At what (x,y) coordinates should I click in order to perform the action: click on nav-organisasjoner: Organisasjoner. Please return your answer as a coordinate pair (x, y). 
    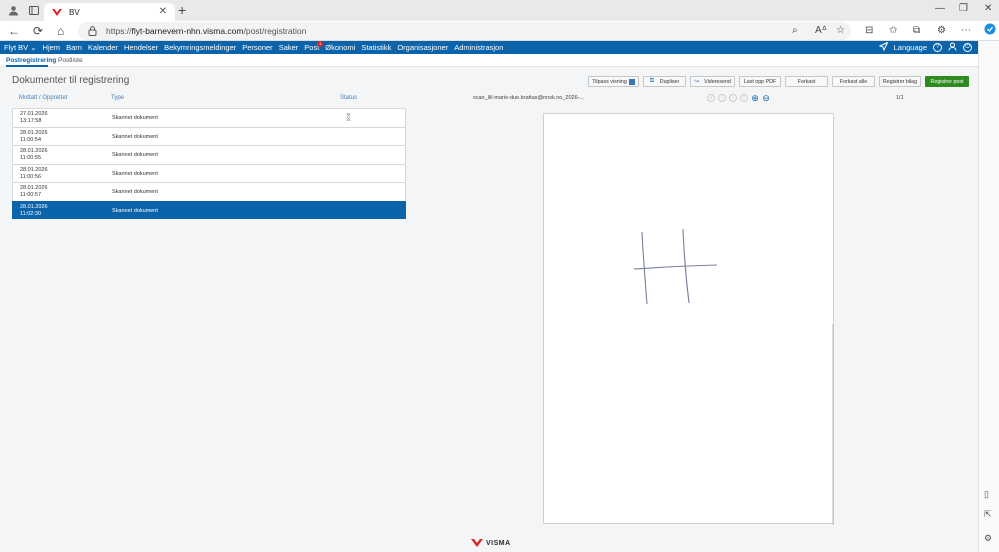
    Looking at the image, I should click on (422, 47).